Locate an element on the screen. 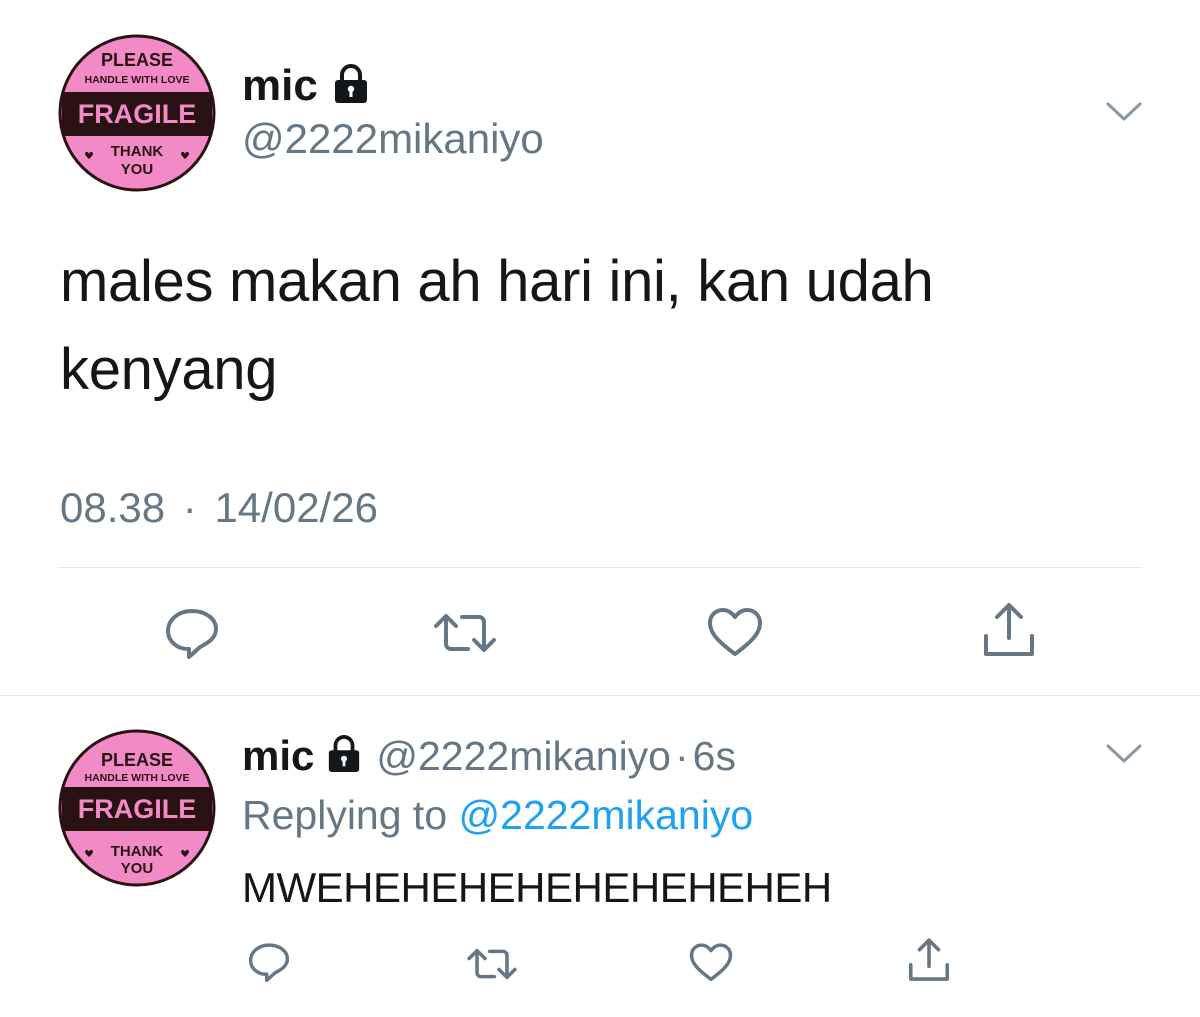  reply-author-name: mic is located at coordinates (278, 756).